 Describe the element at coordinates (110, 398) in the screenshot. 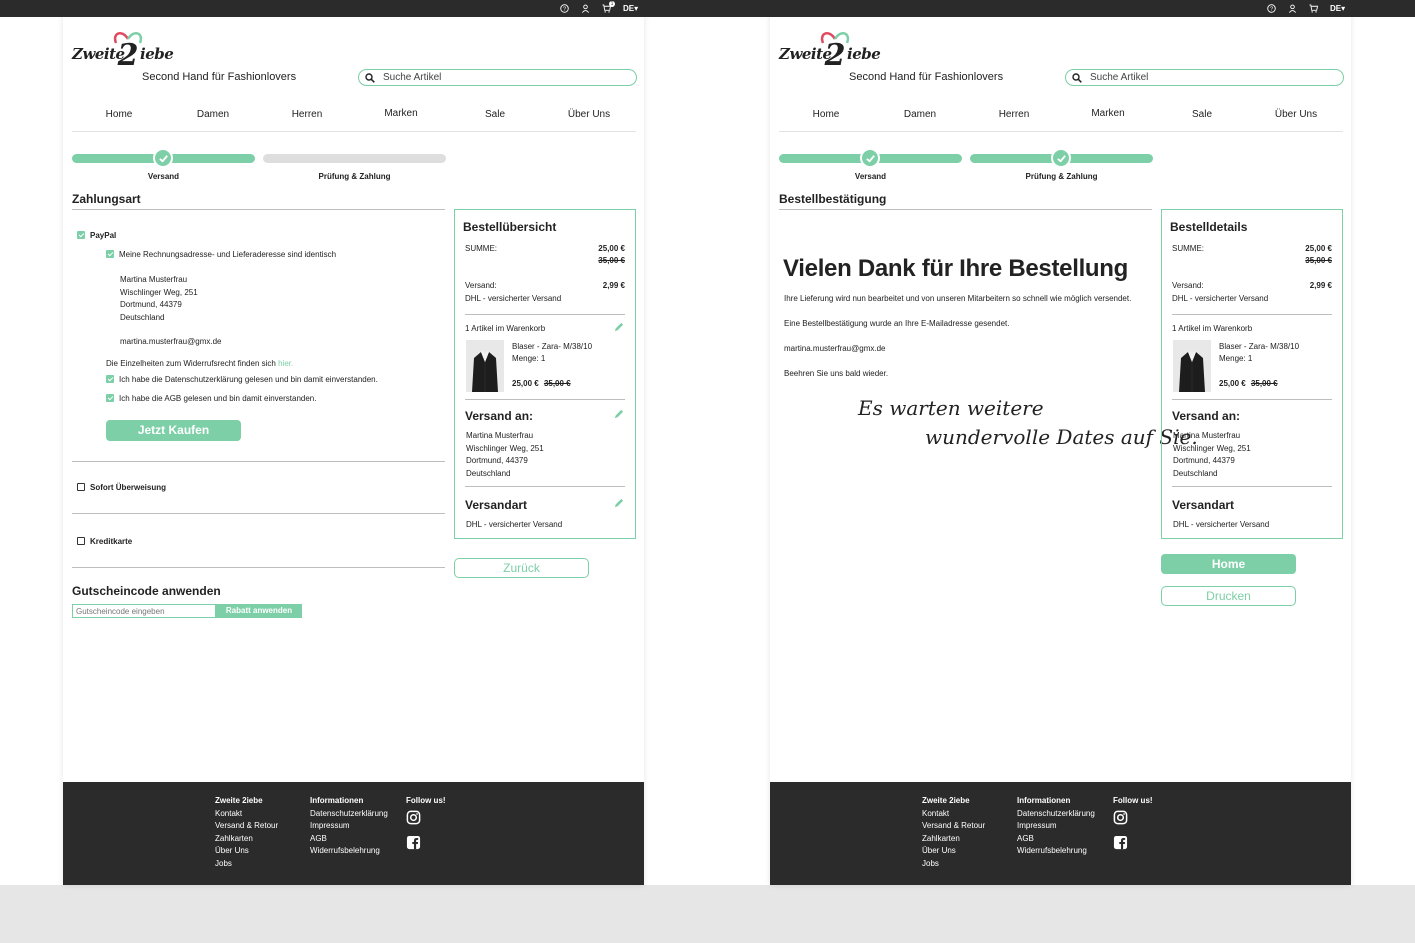

I see `agb-checkbox` at that location.